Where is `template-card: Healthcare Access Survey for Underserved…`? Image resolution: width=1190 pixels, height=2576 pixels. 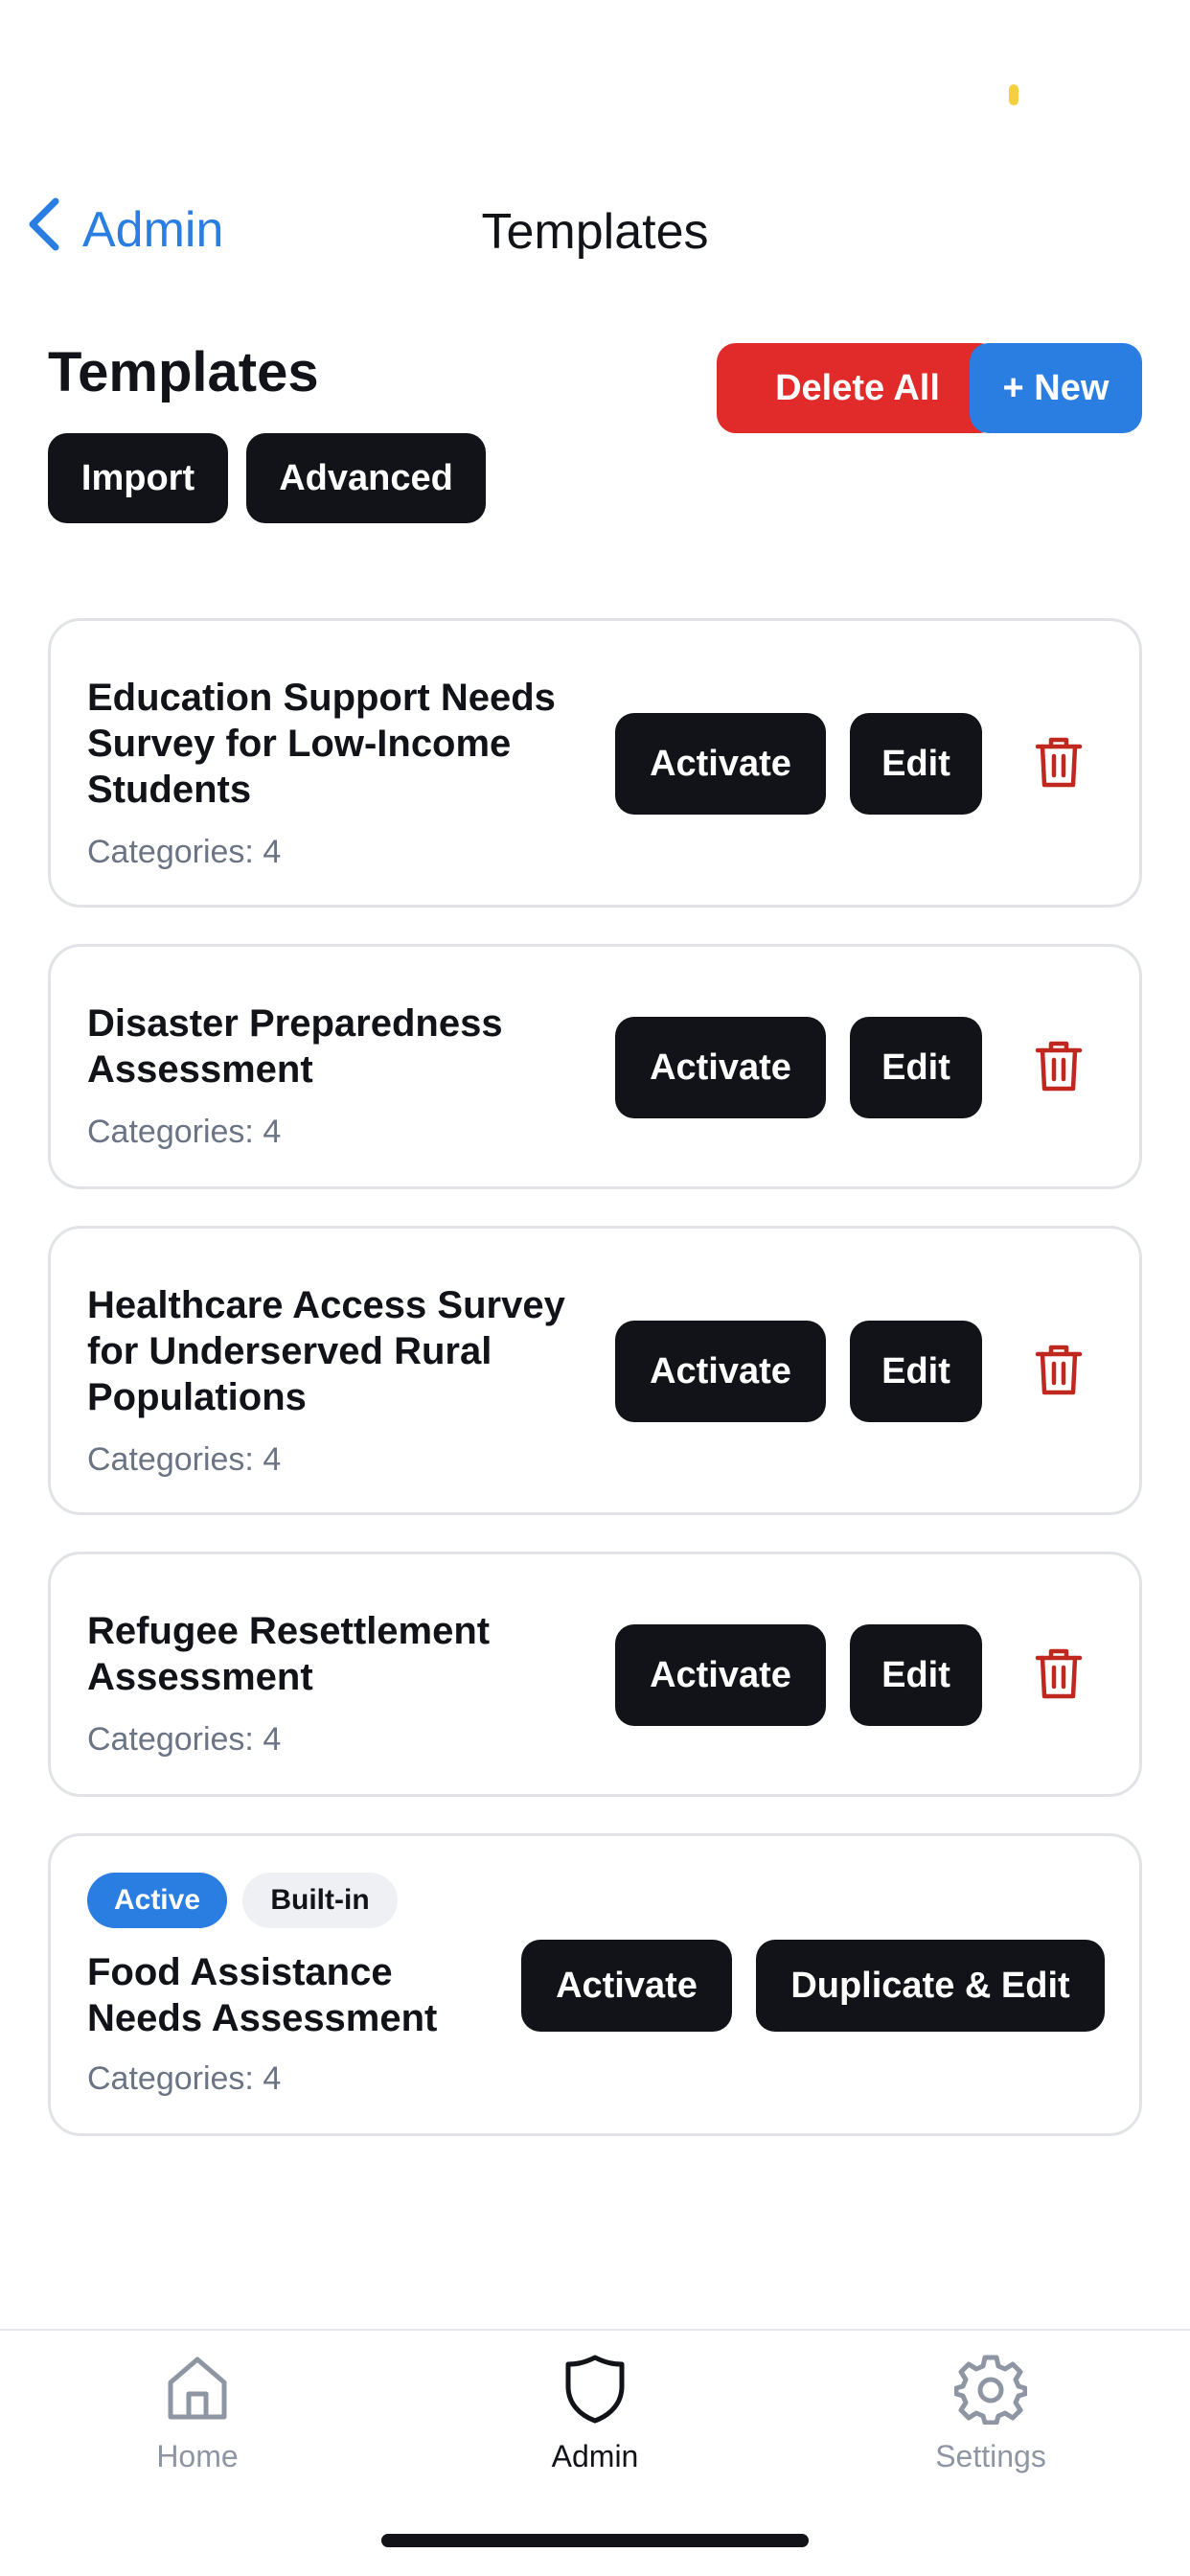
template-card: Healthcare Access Survey for Underserved… is located at coordinates (595, 1370).